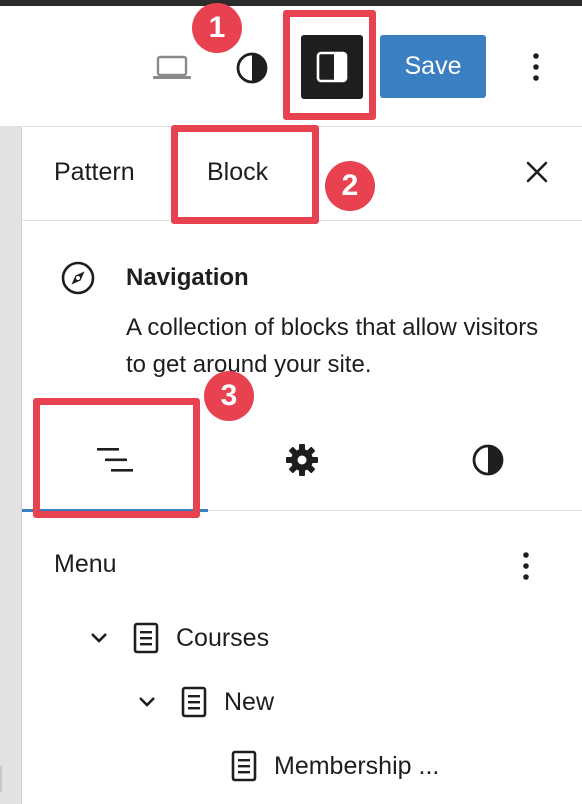 Image resolution: width=582 pixels, height=804 pixels. I want to click on desktop-preview-button, so click(172, 68).